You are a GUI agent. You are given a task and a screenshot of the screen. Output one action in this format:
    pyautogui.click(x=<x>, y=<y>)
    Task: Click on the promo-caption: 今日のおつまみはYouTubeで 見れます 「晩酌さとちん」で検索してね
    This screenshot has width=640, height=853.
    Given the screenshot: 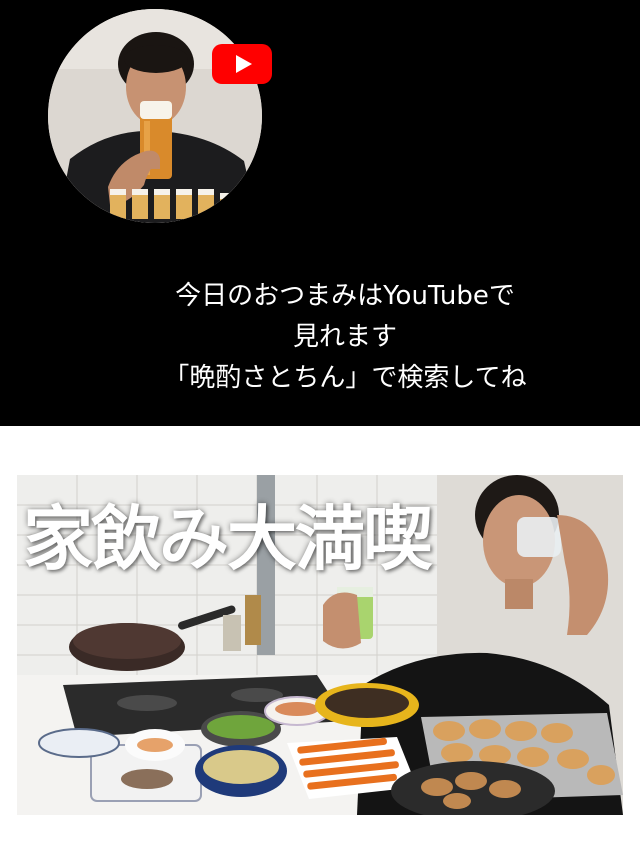 What is the action you would take?
    pyautogui.click(x=320, y=337)
    